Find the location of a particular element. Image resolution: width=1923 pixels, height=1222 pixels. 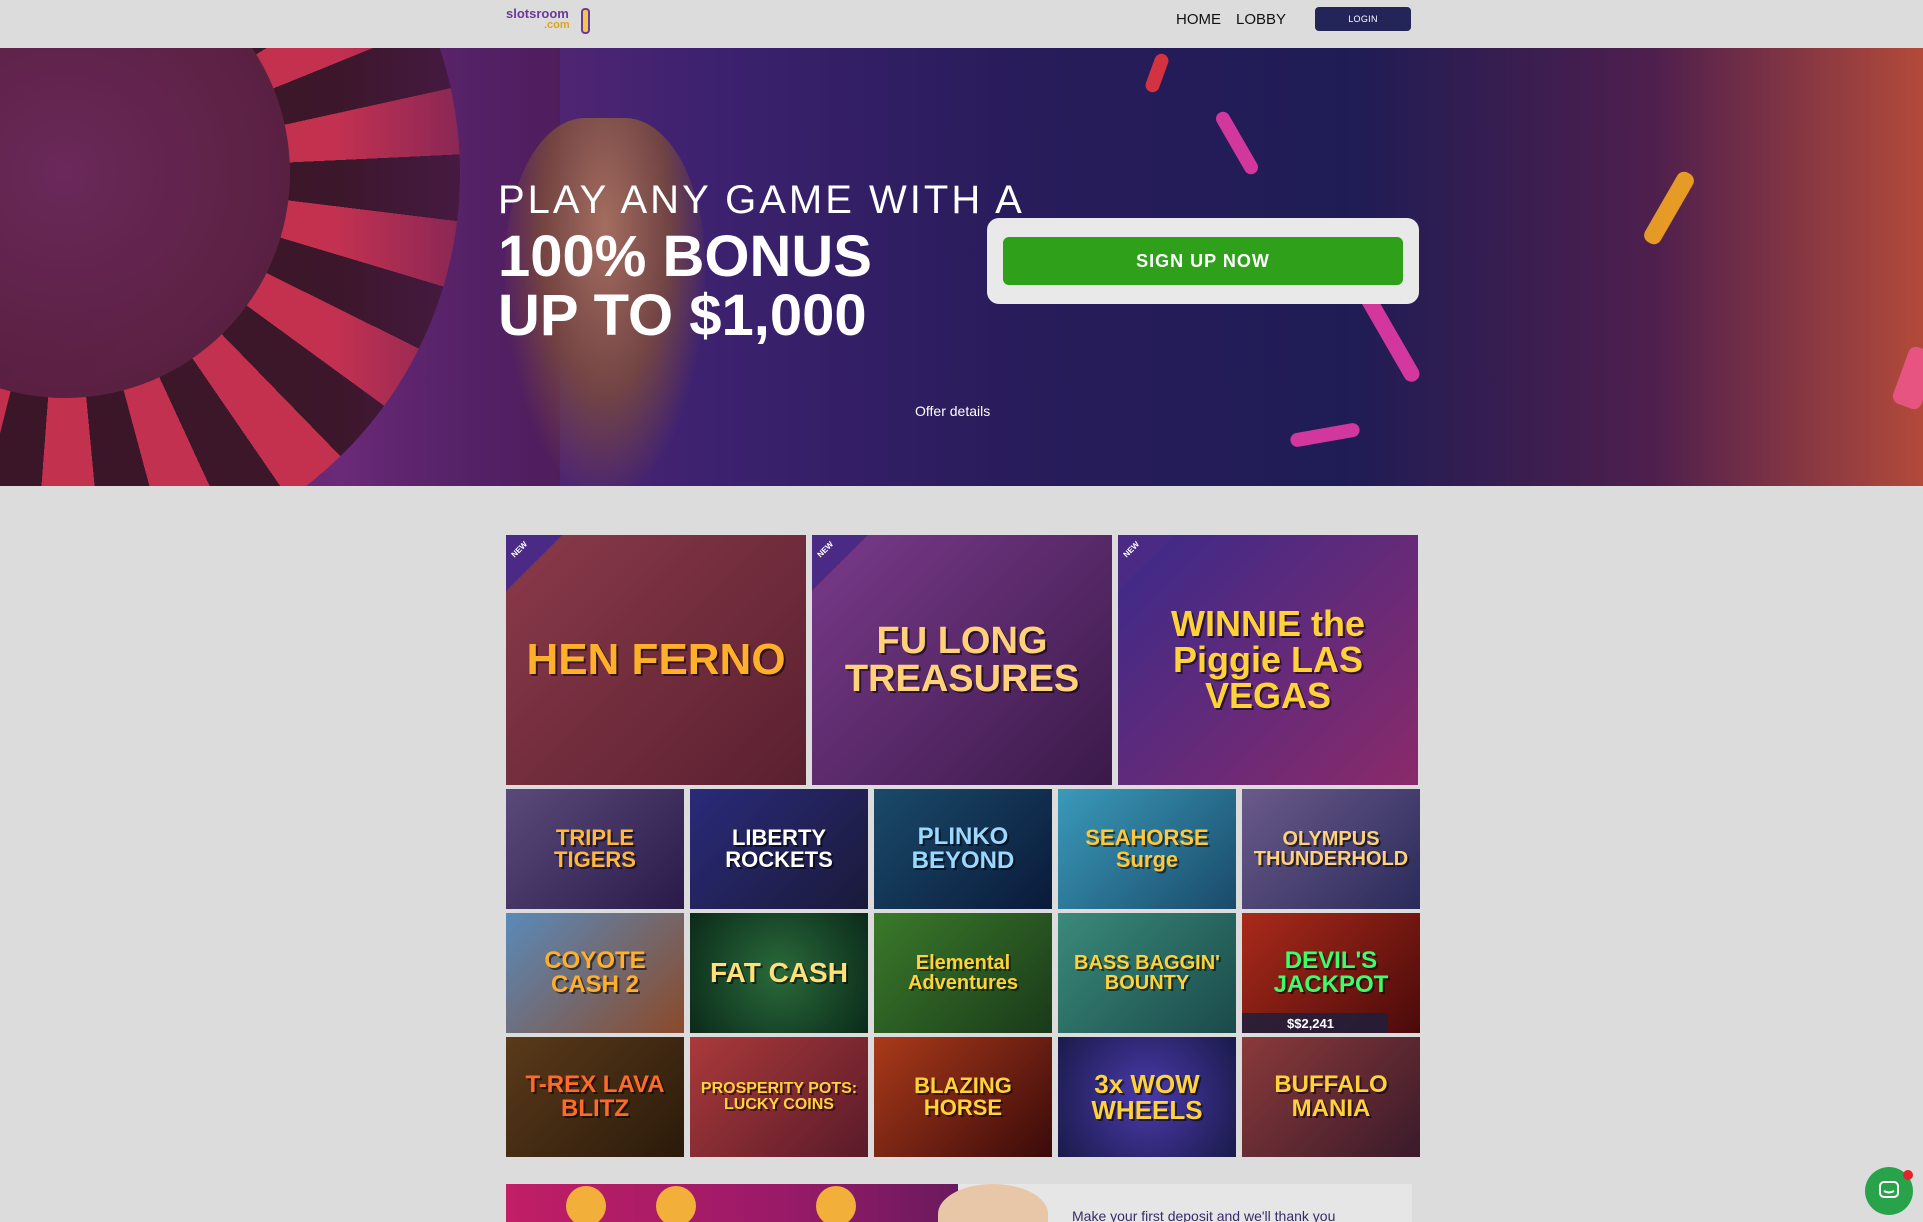

game-tile-winnie-the-piggie: WINNIE the Piggie LAS VEGAS NEW is located at coordinates (1268, 660).